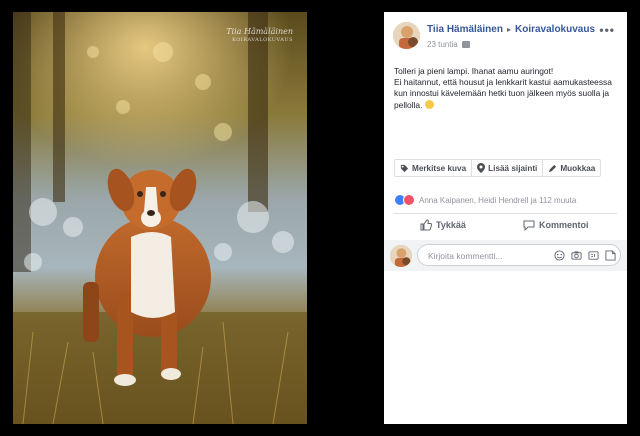  I want to click on watermark-subtitle: KOIRAVALOKUVAUS, so click(262, 40).